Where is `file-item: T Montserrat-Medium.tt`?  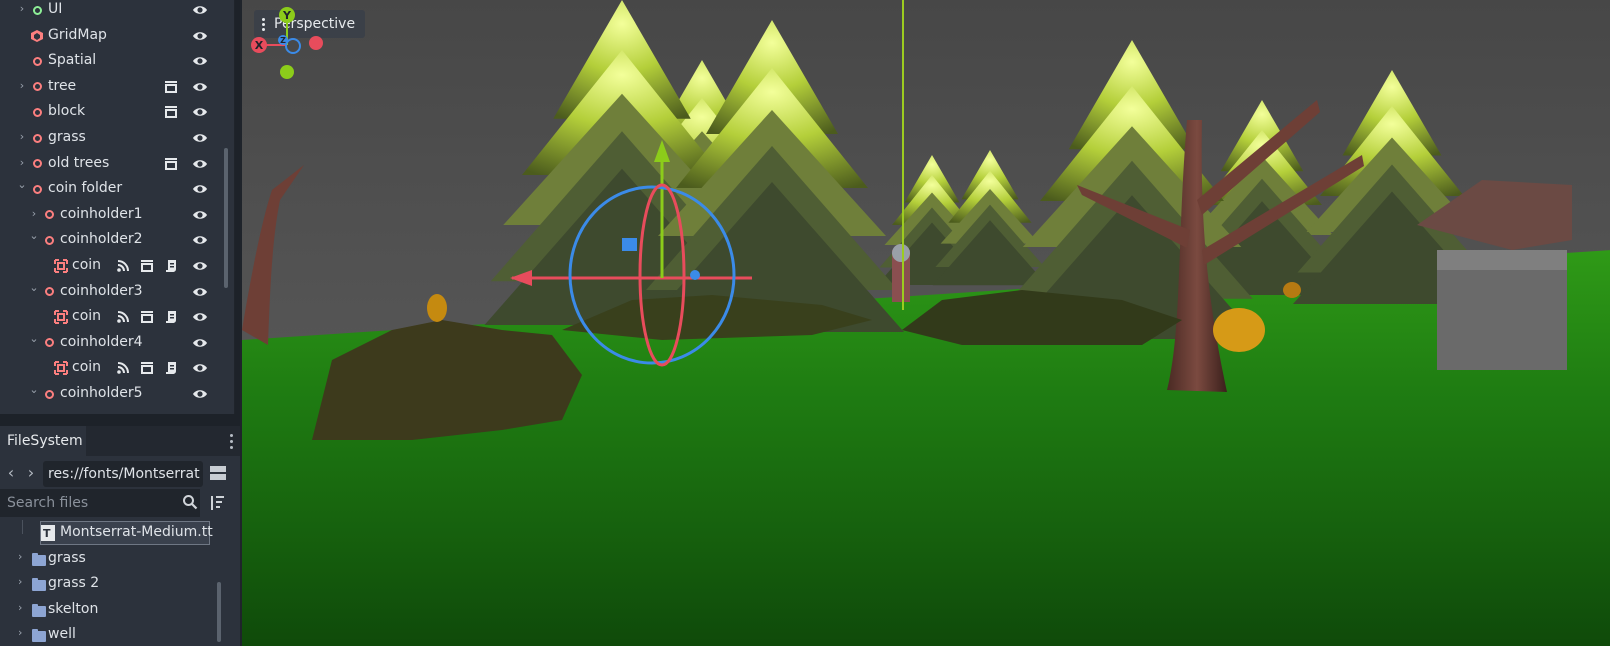
file-item: T Montserrat-Medium.tt is located at coordinates (113, 533).